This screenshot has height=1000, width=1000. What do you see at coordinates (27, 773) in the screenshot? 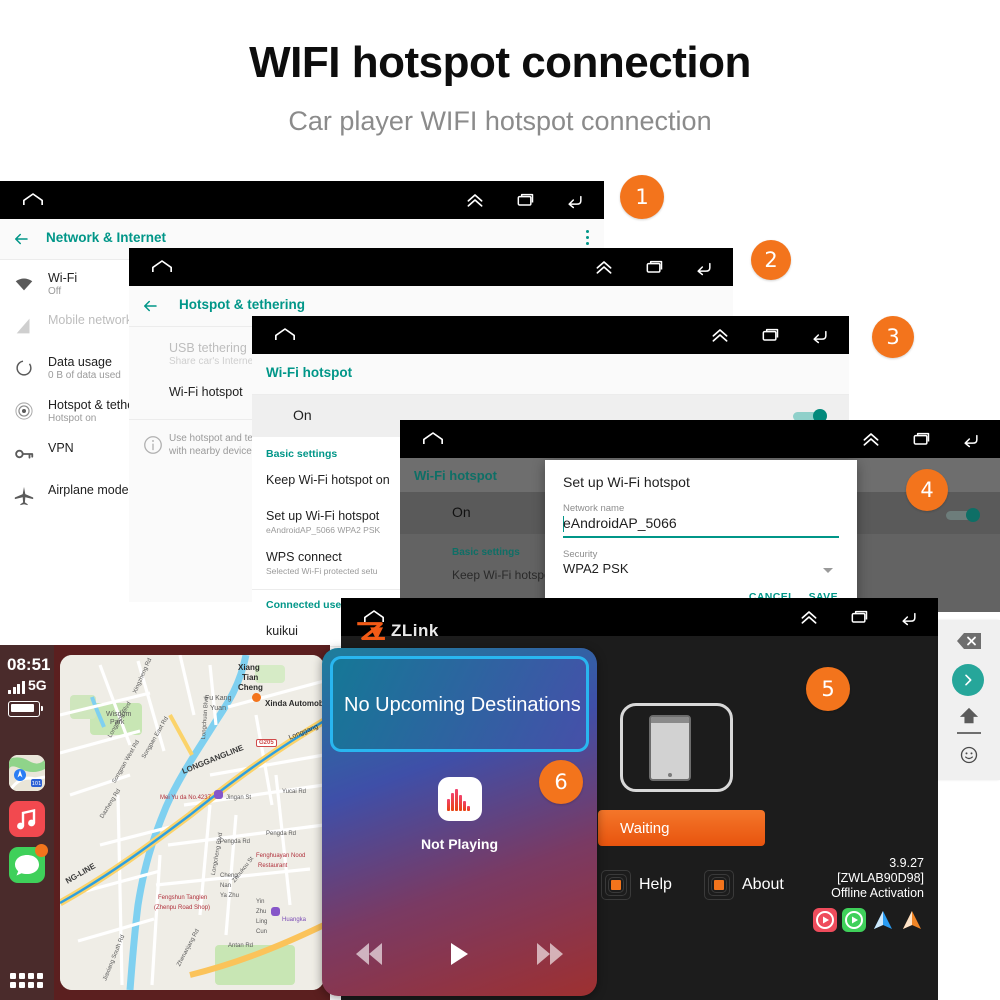
I see `maps-icon: 101` at bounding box center [27, 773].